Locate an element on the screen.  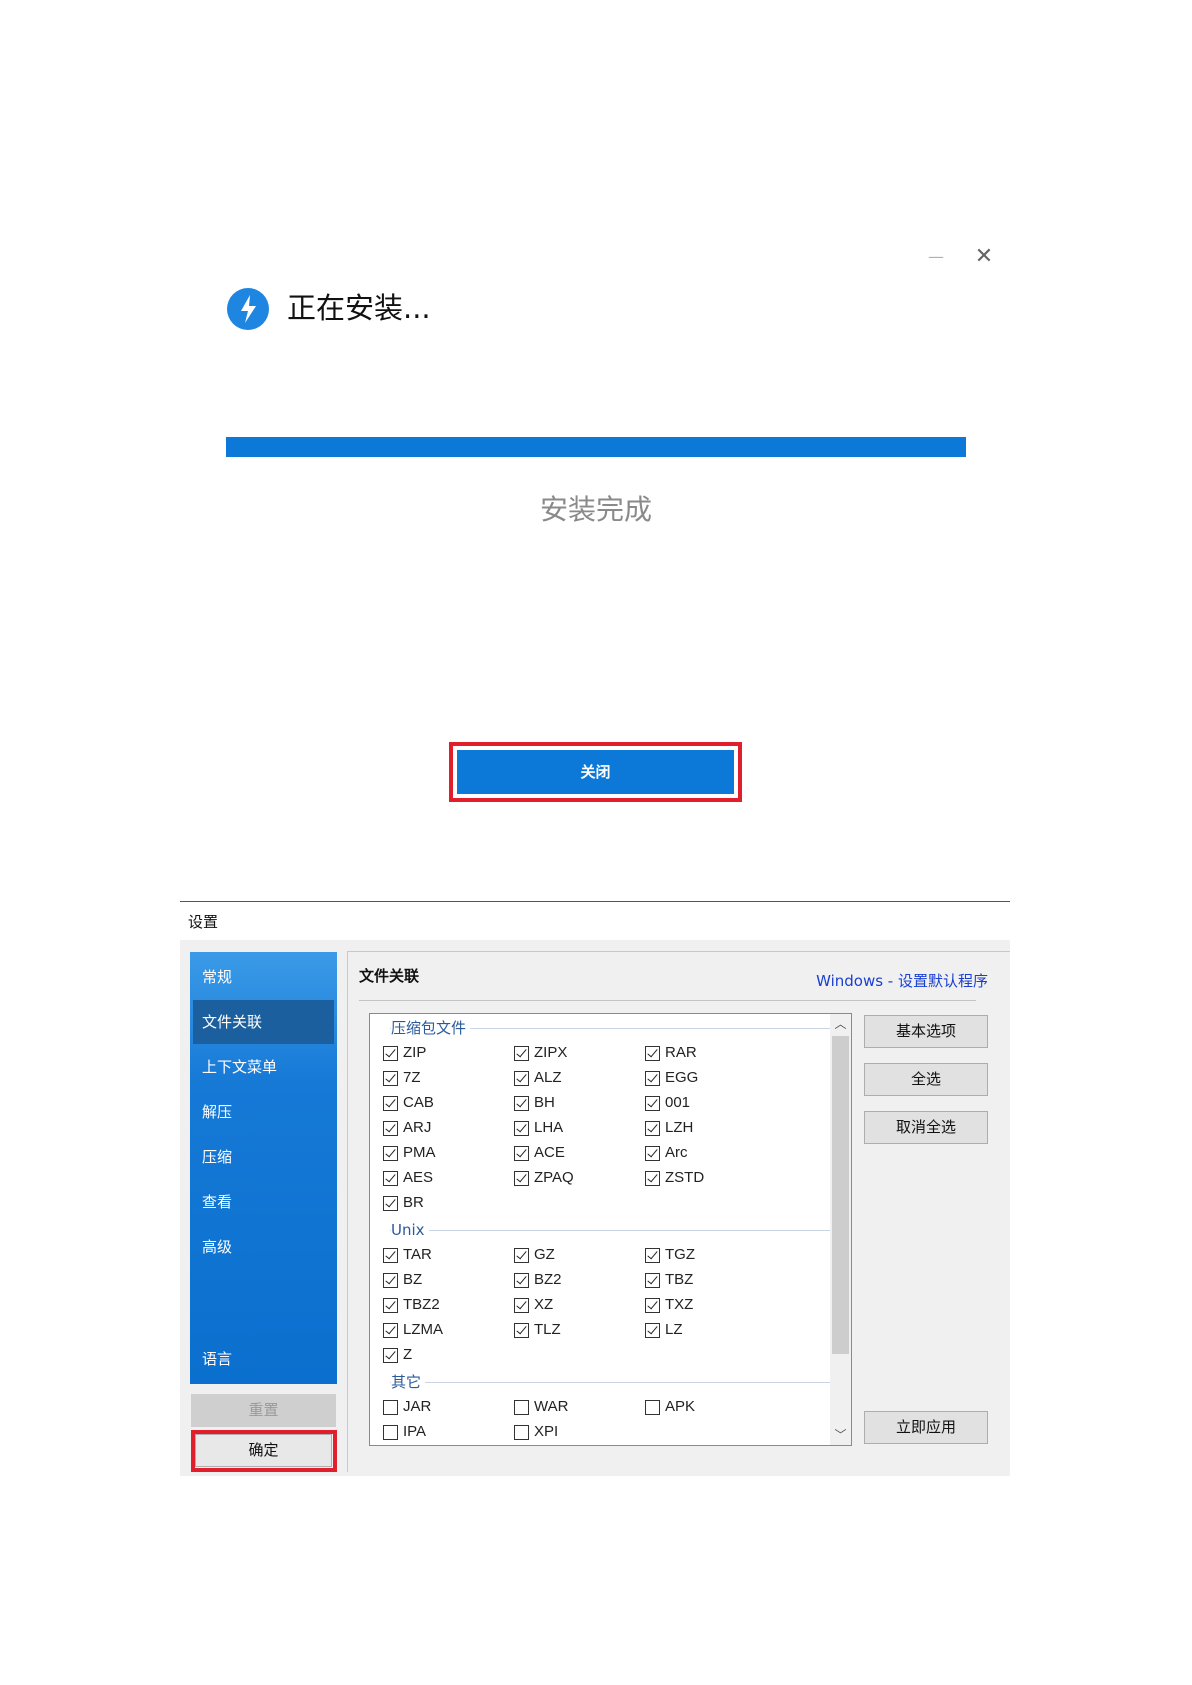
sidebar-item-view: 查看 is located at coordinates (263, 1202).